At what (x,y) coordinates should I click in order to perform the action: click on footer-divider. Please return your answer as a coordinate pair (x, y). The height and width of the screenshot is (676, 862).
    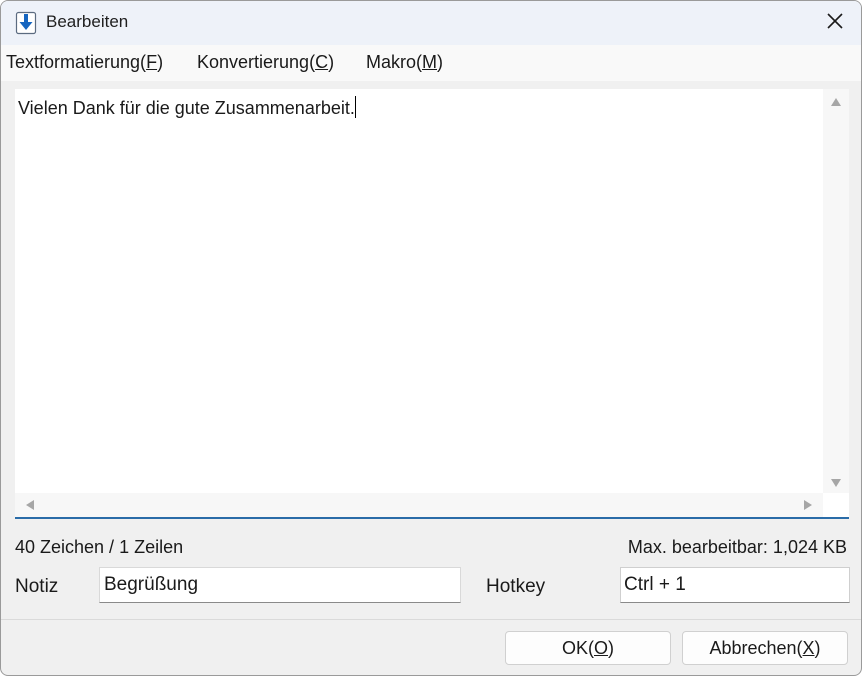
    Looking at the image, I should click on (431, 619).